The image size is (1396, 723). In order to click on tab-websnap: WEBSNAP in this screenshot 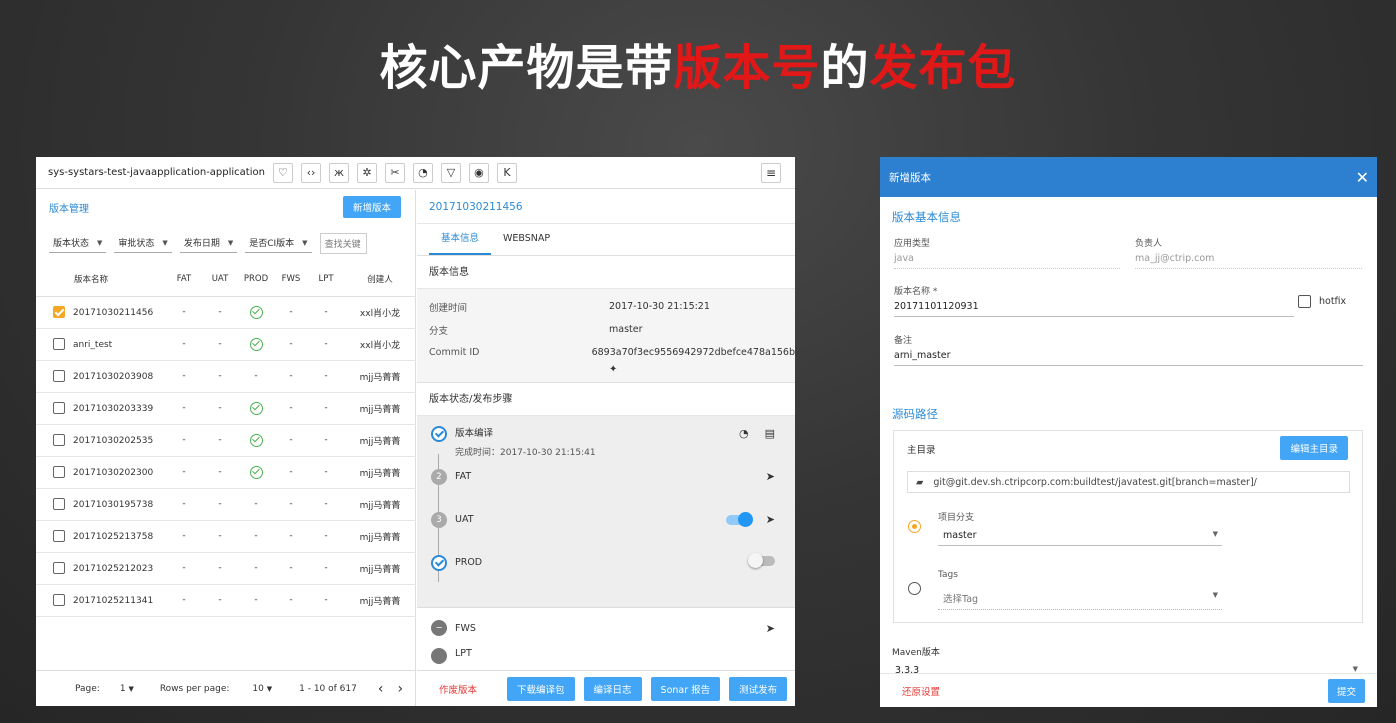, I will do `click(526, 239)`.